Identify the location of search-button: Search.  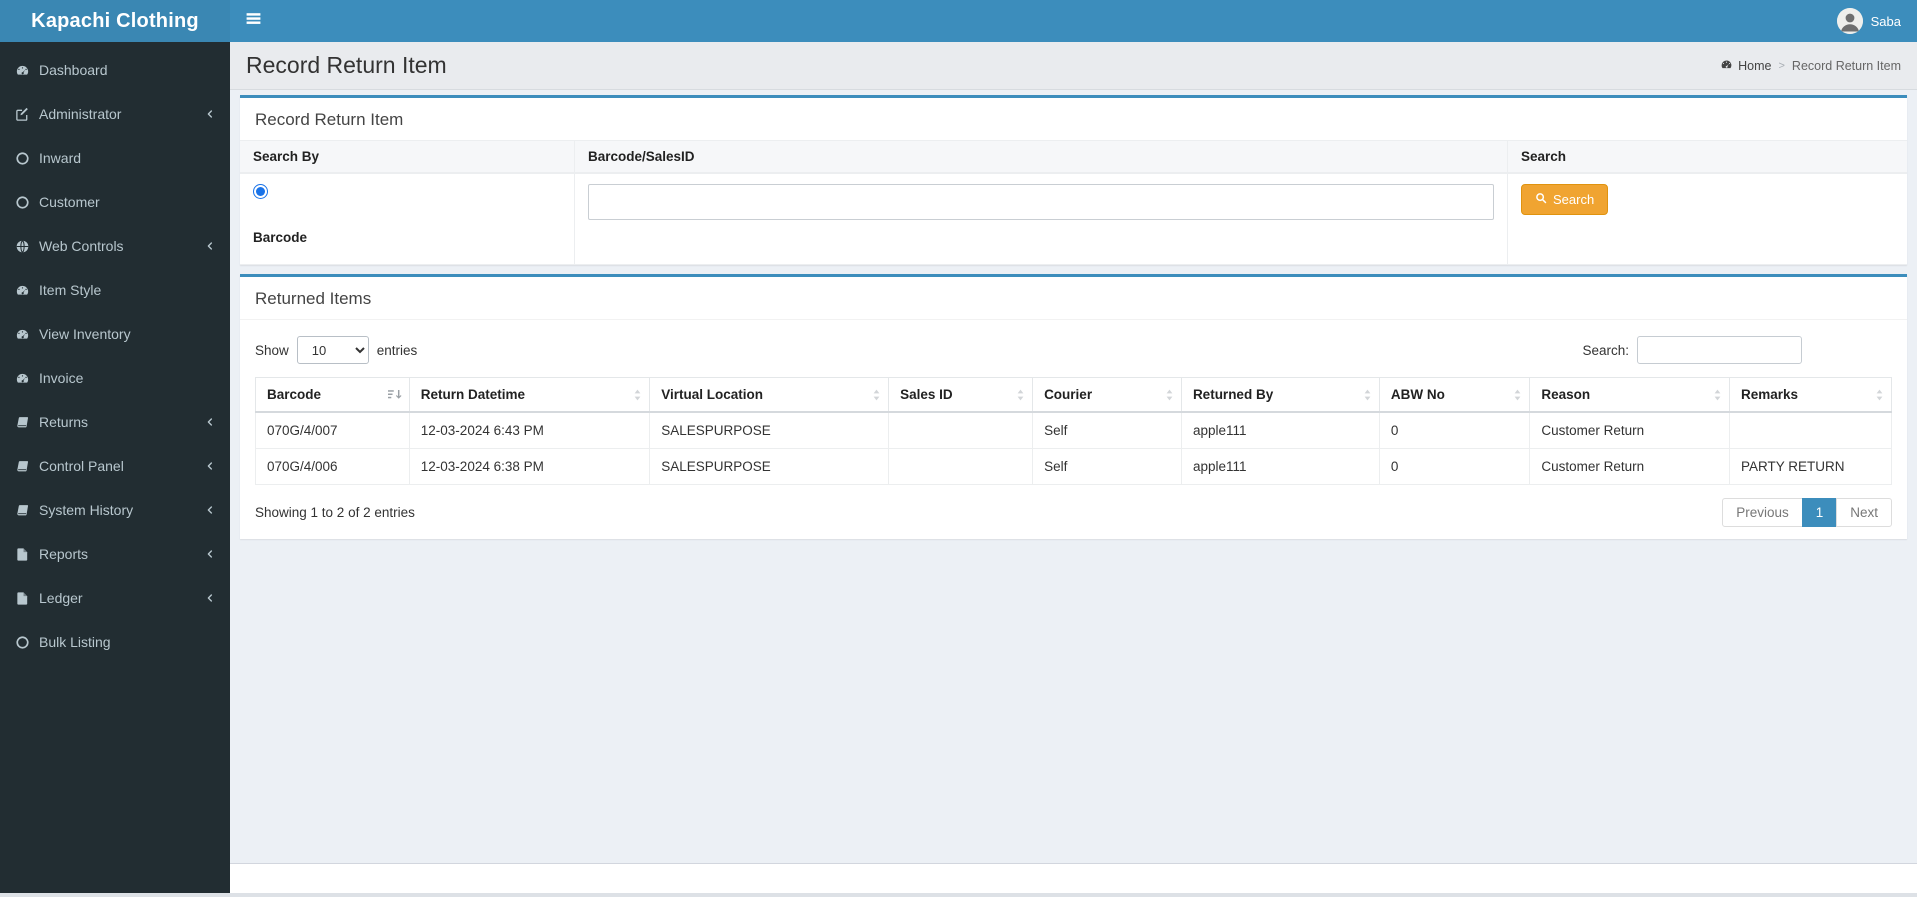
(1565, 199).